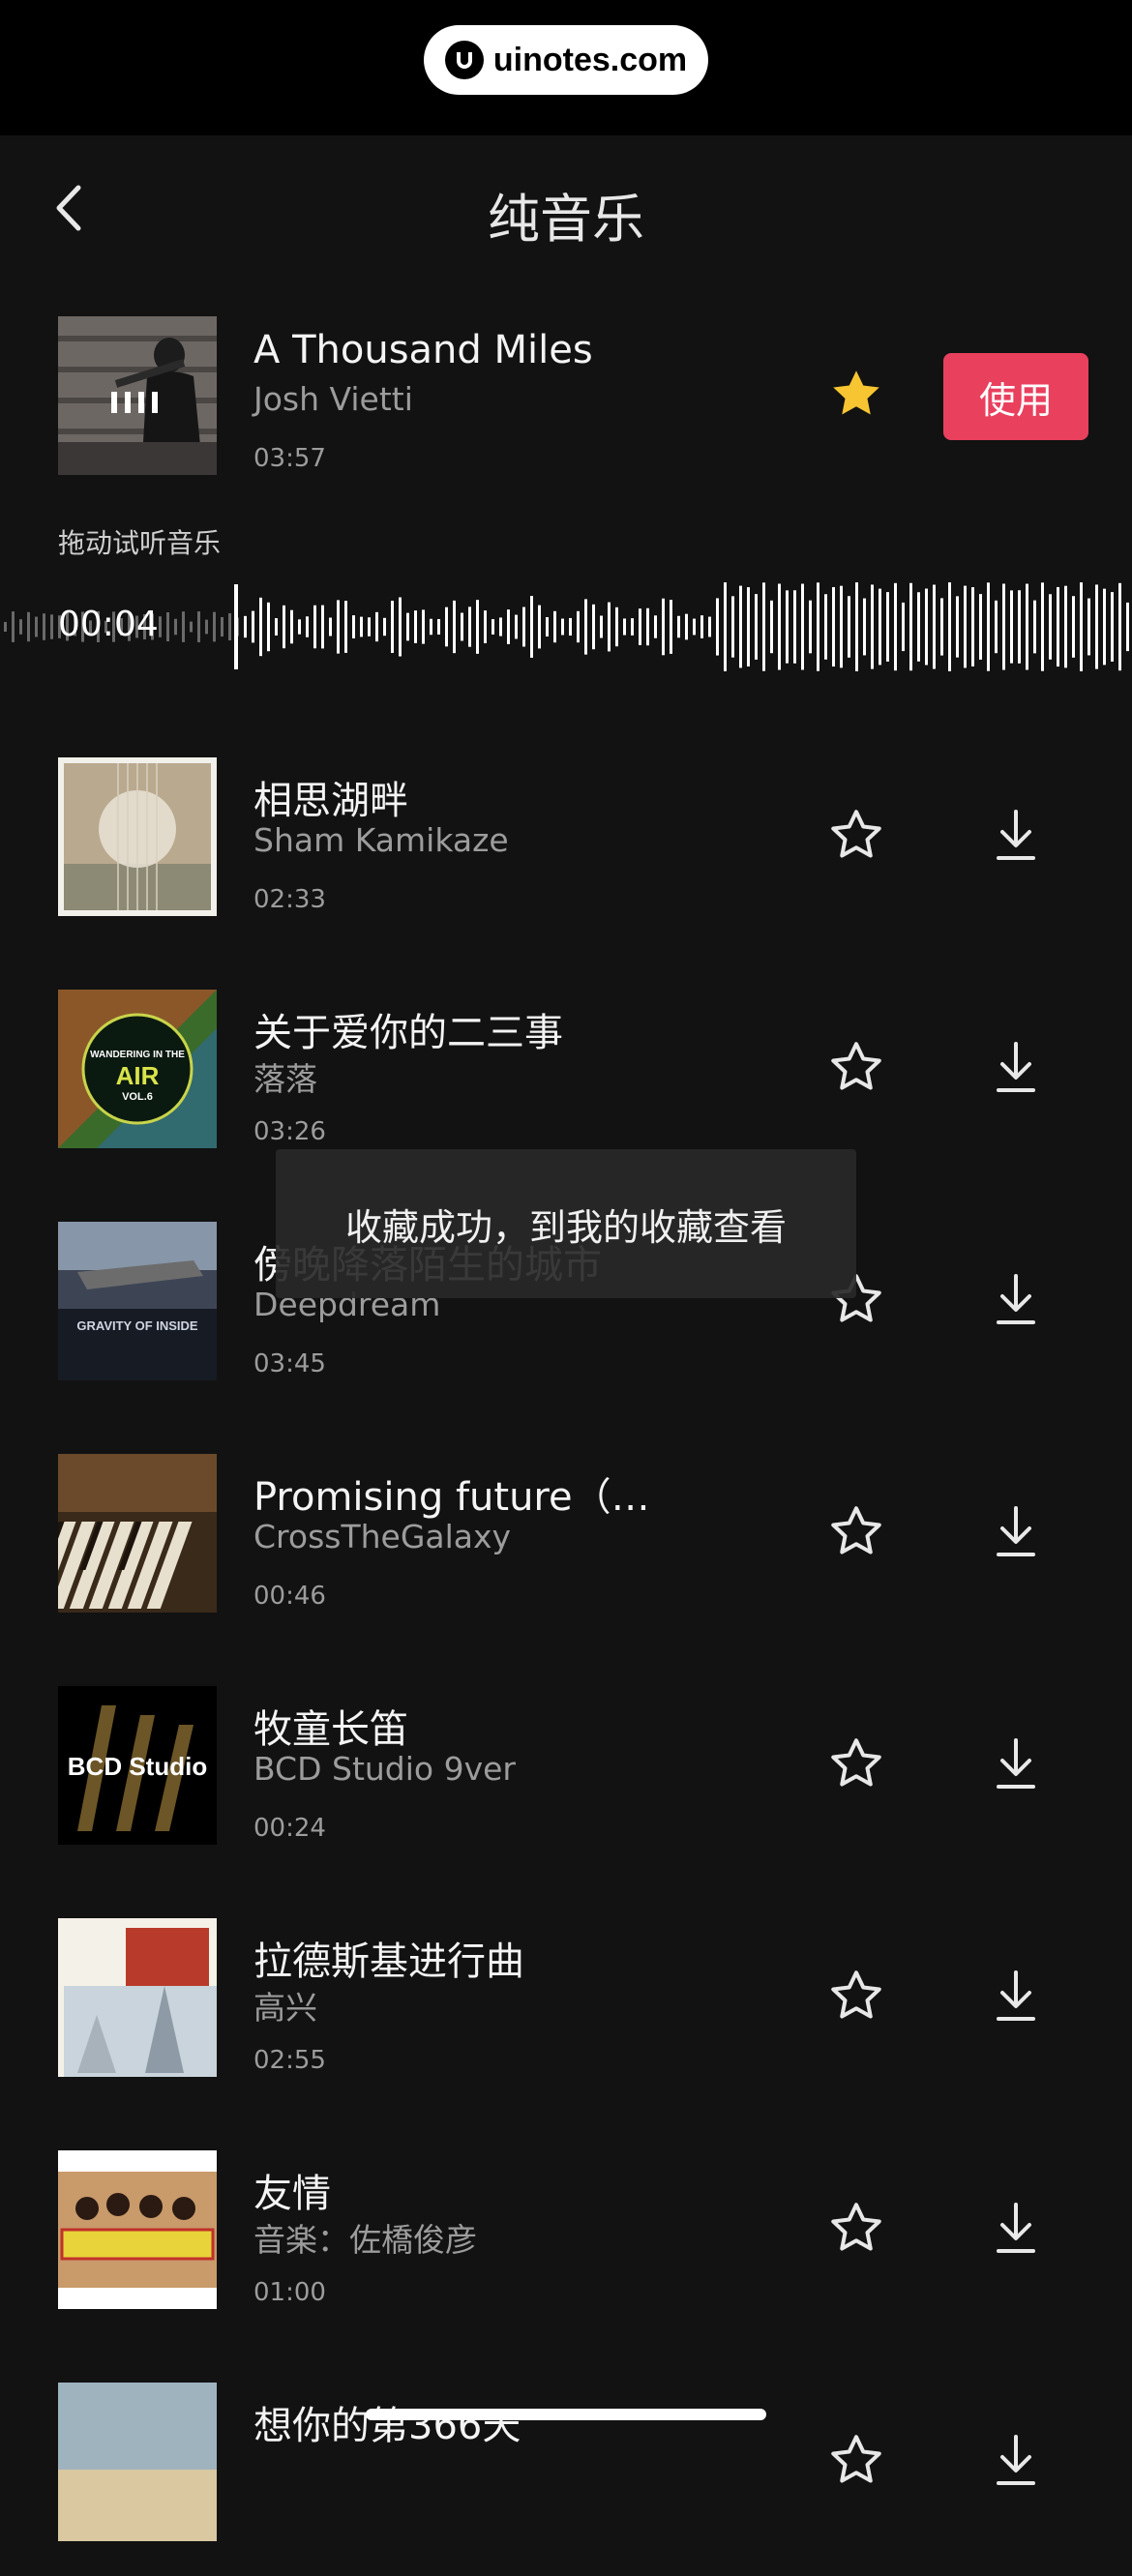 The height and width of the screenshot is (2576, 1132). What do you see at coordinates (137, 1301) in the screenshot?
I see `album-cover: GRAVITY OF INSIDE` at bounding box center [137, 1301].